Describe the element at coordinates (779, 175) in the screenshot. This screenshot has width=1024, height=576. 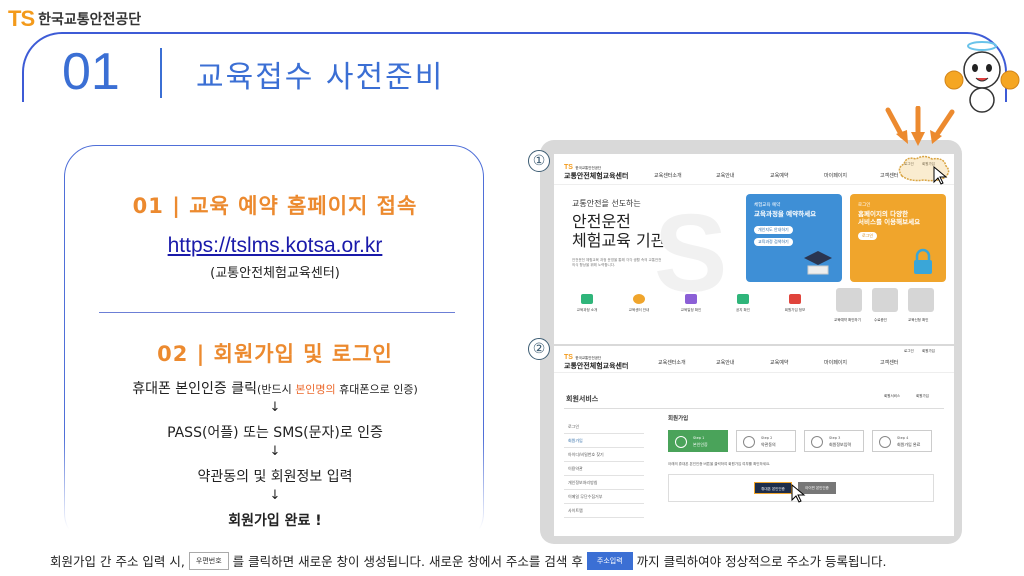
I see `shot1-nav-reserve: 교육예약` at that location.